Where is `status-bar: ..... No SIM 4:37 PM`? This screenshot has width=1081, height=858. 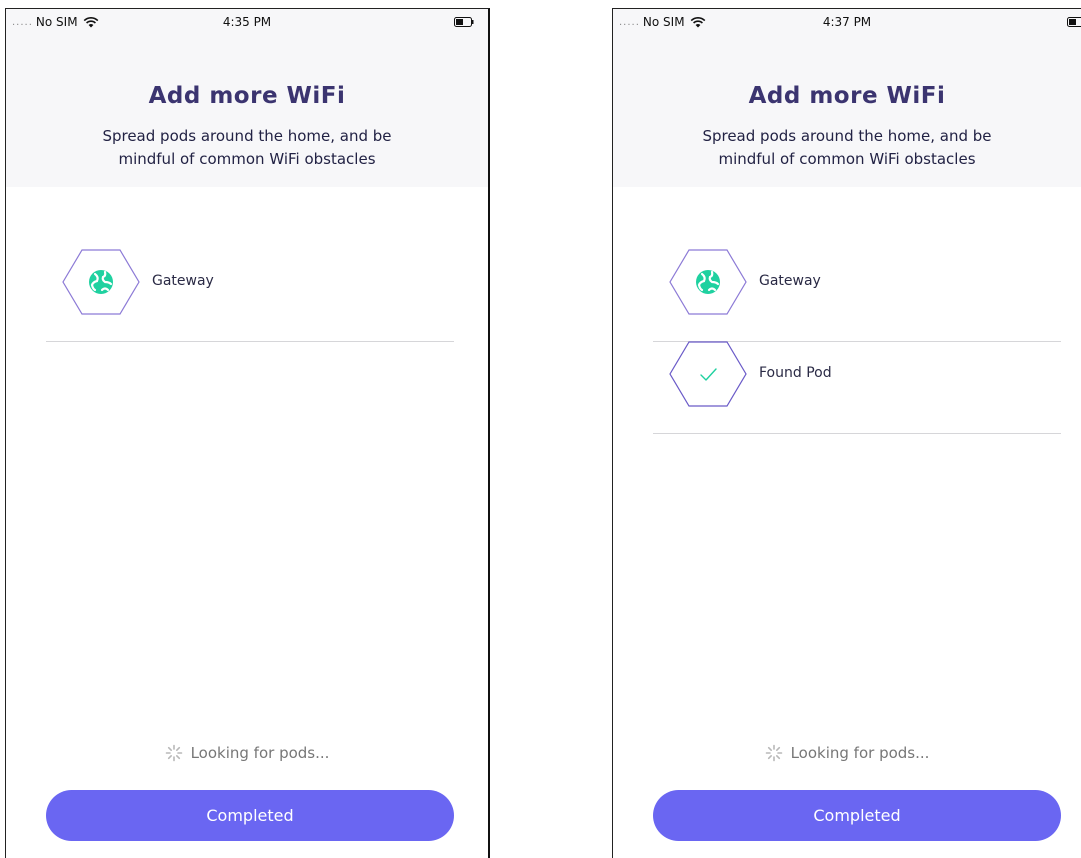
status-bar: ..... No SIM 4:37 PM is located at coordinates (847, 23).